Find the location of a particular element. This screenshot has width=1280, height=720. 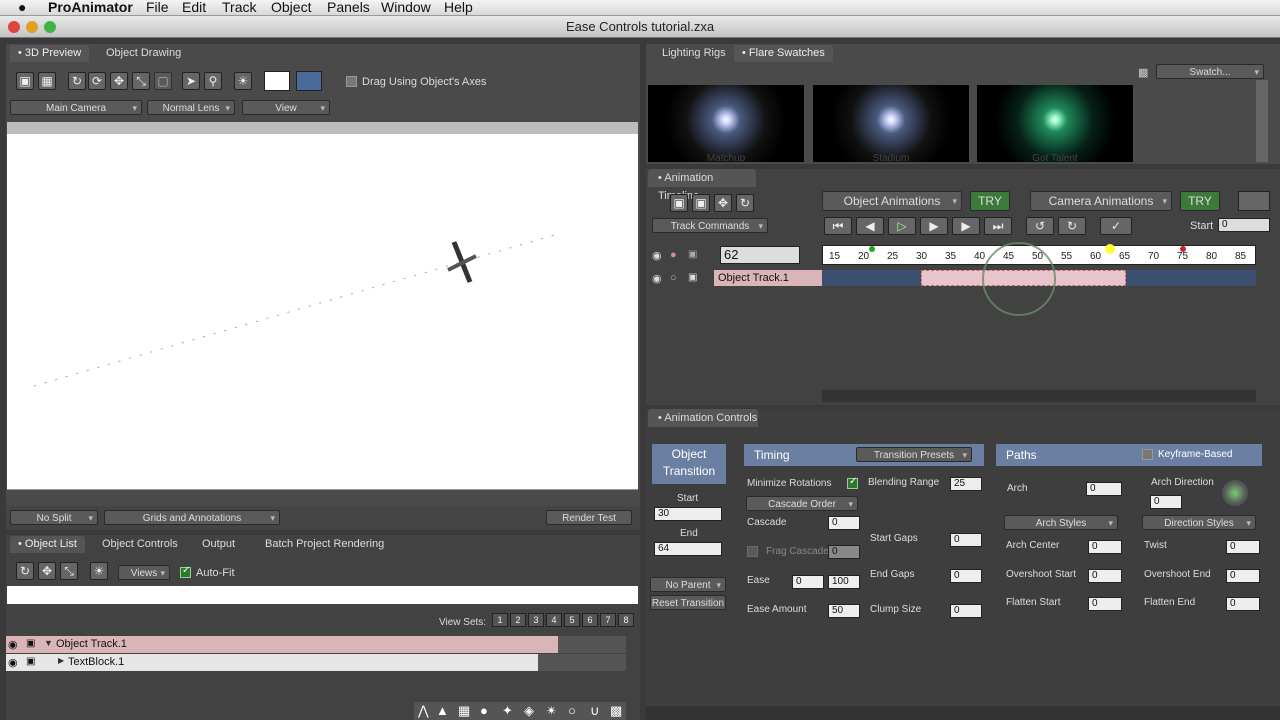

cascade-order-select: Cascade Order is located at coordinates (802, 504).